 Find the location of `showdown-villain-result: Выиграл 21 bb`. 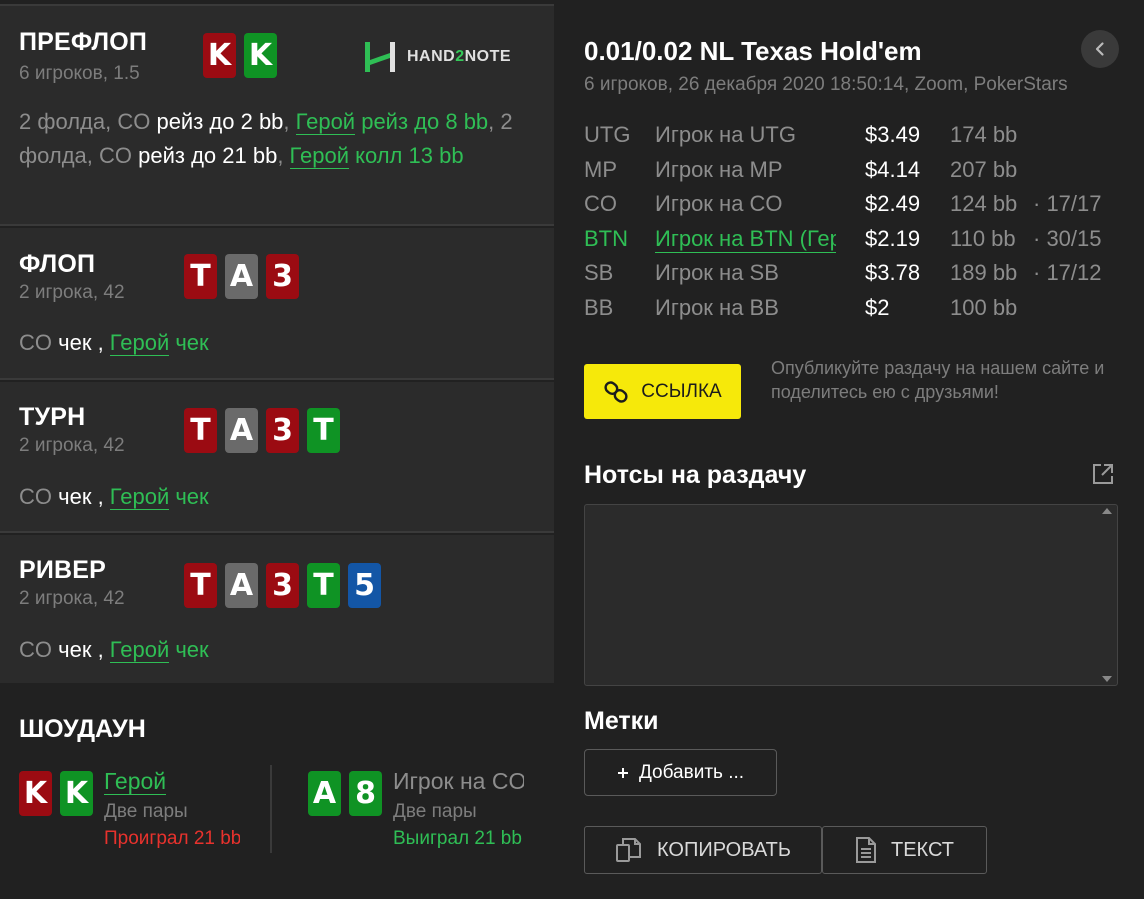

showdown-villain-result: Выиграл 21 bb is located at coordinates (457, 838).